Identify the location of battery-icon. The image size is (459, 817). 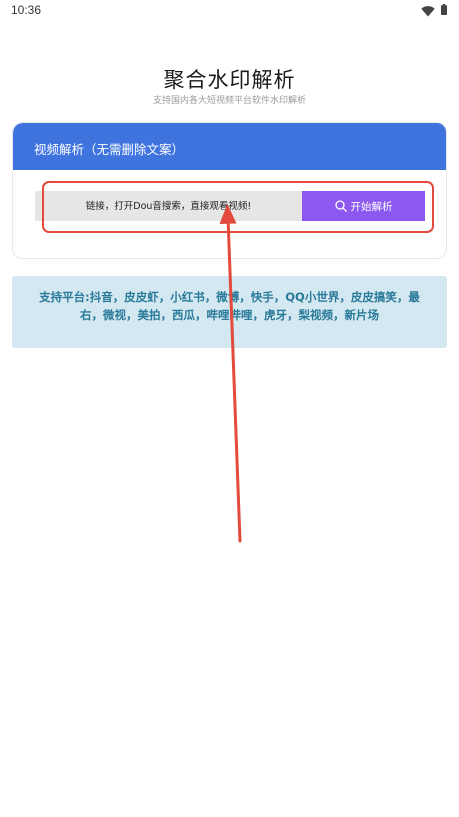
(444, 9).